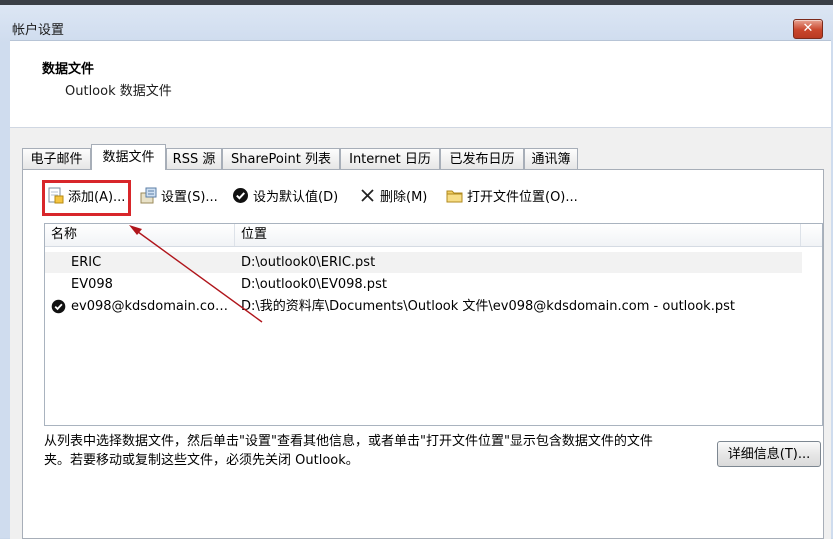 This screenshot has width=833, height=539. I want to click on list-row: ERIC D:\outlook0\ERIC.pst, so click(423, 262).